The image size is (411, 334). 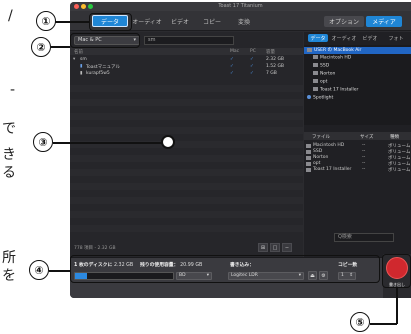 What do you see at coordinates (9, 129) in the screenshot?
I see `doc-text-fragment: で` at bounding box center [9, 129].